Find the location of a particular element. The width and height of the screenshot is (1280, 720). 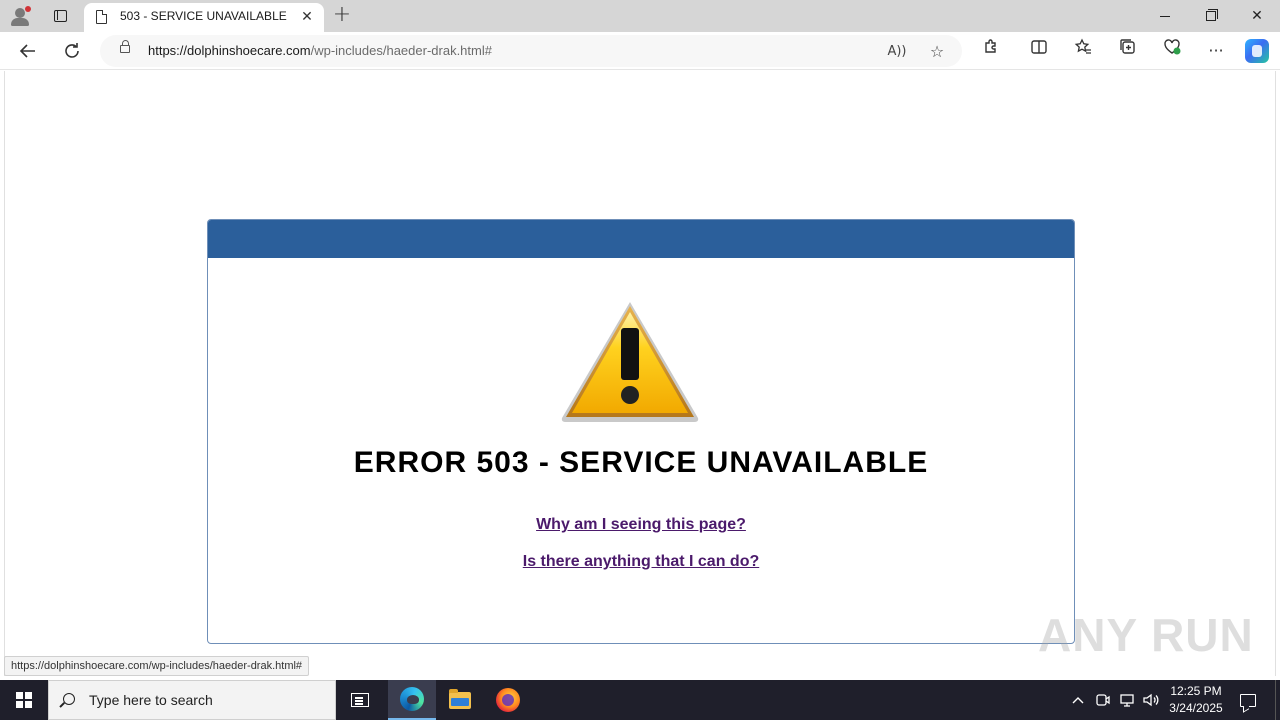

what-can-do-link-row: Is there anything that I can do? is located at coordinates (641, 562).